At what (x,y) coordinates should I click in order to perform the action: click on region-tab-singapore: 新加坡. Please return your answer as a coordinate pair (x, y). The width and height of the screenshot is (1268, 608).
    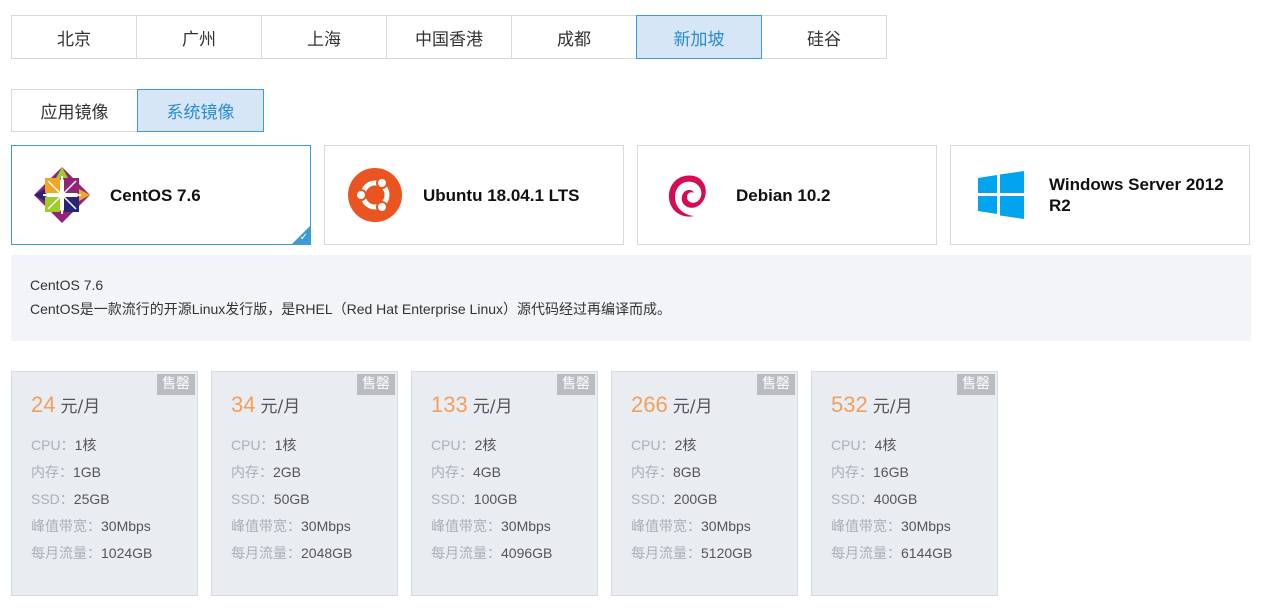
    Looking at the image, I should click on (699, 37).